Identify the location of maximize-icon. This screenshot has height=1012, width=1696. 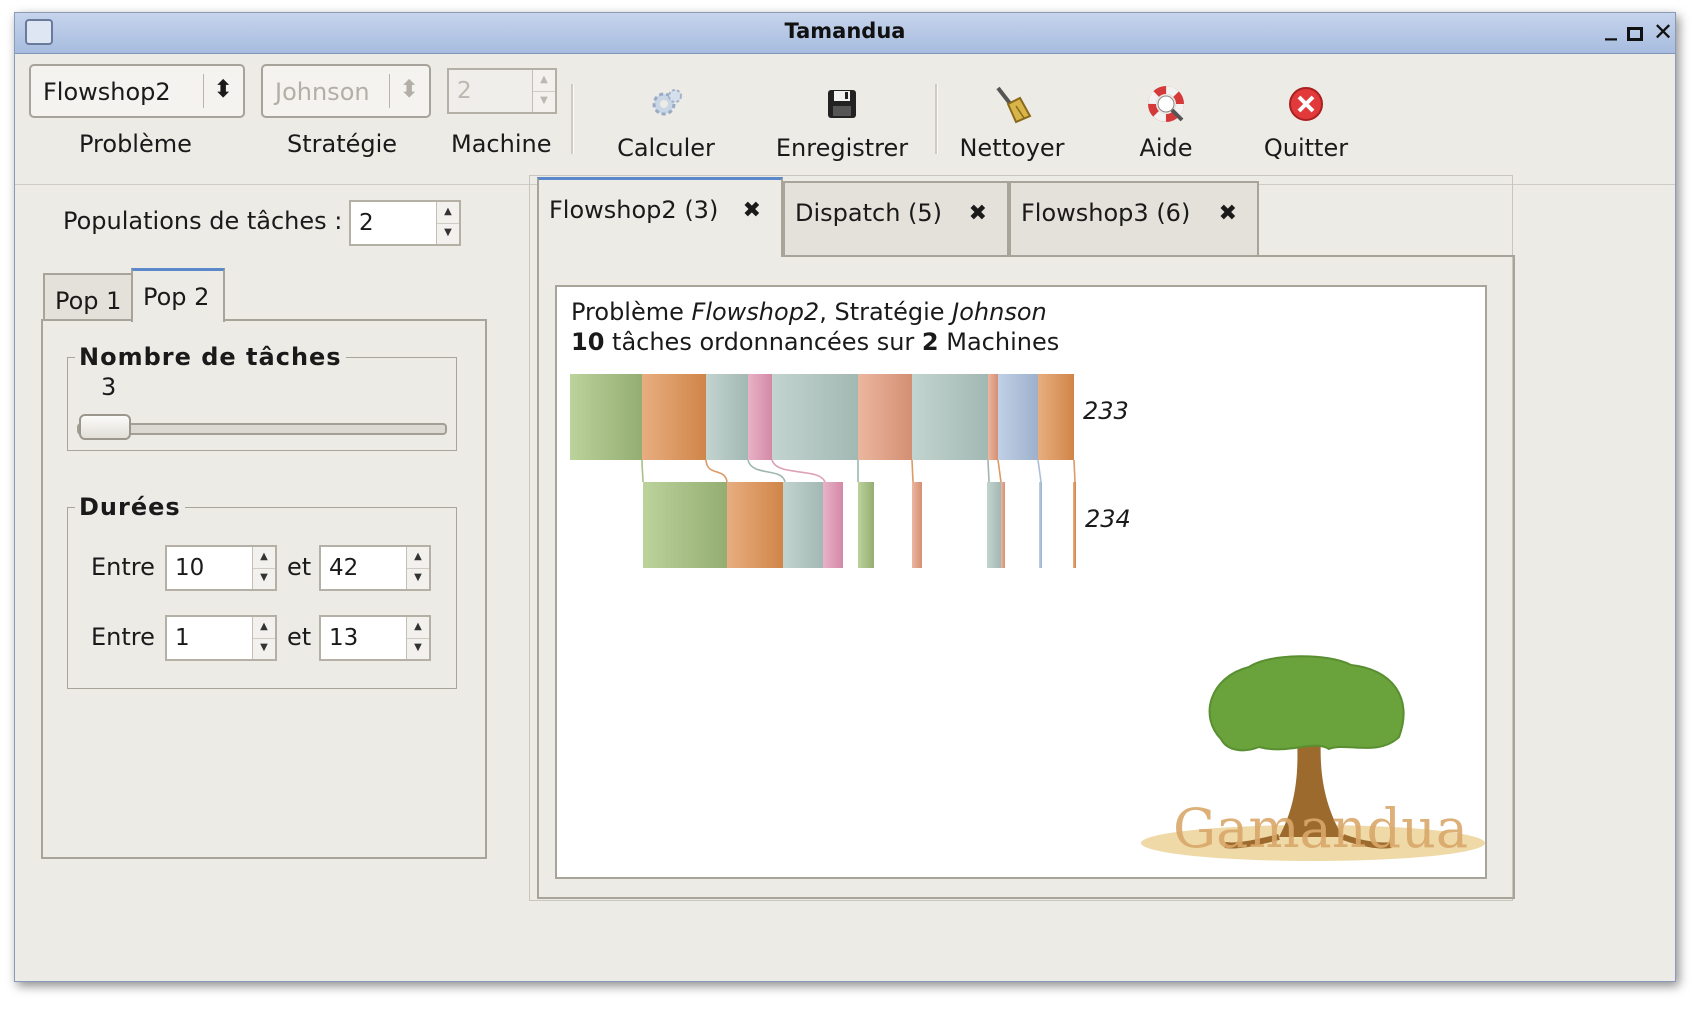
(1635, 34).